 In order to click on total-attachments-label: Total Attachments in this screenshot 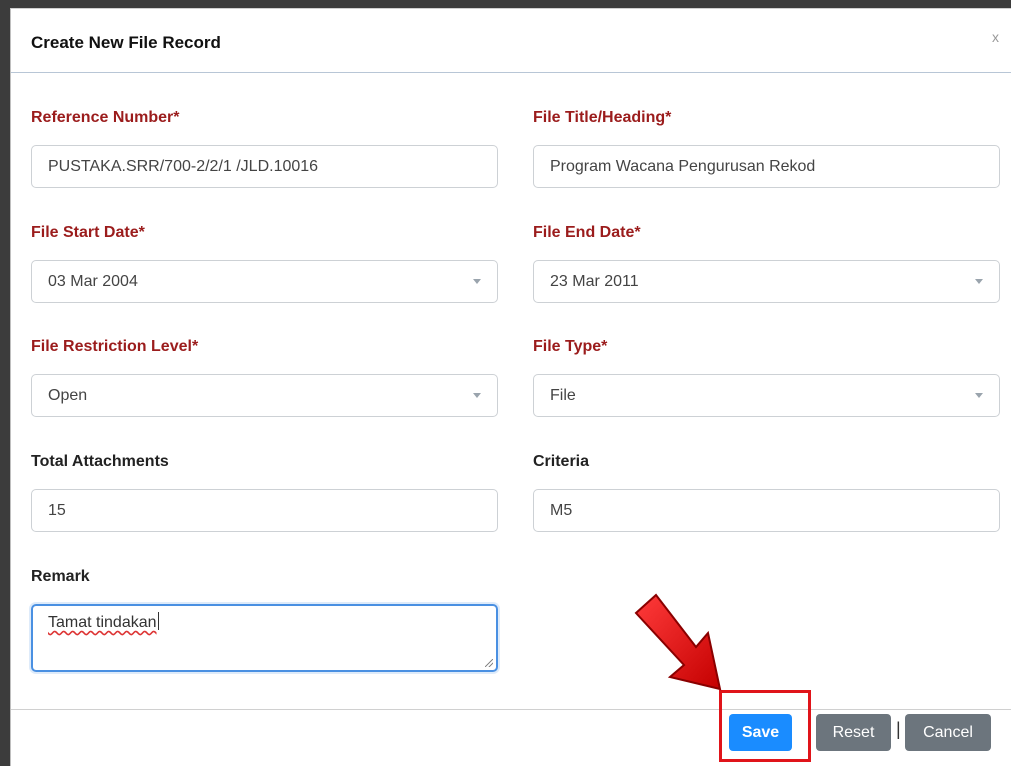, I will do `click(100, 461)`.